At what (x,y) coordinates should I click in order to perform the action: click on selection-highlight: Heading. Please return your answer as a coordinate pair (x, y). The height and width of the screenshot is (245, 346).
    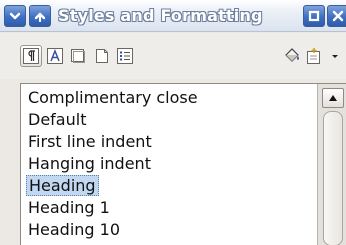
    Looking at the image, I should click on (62, 185).